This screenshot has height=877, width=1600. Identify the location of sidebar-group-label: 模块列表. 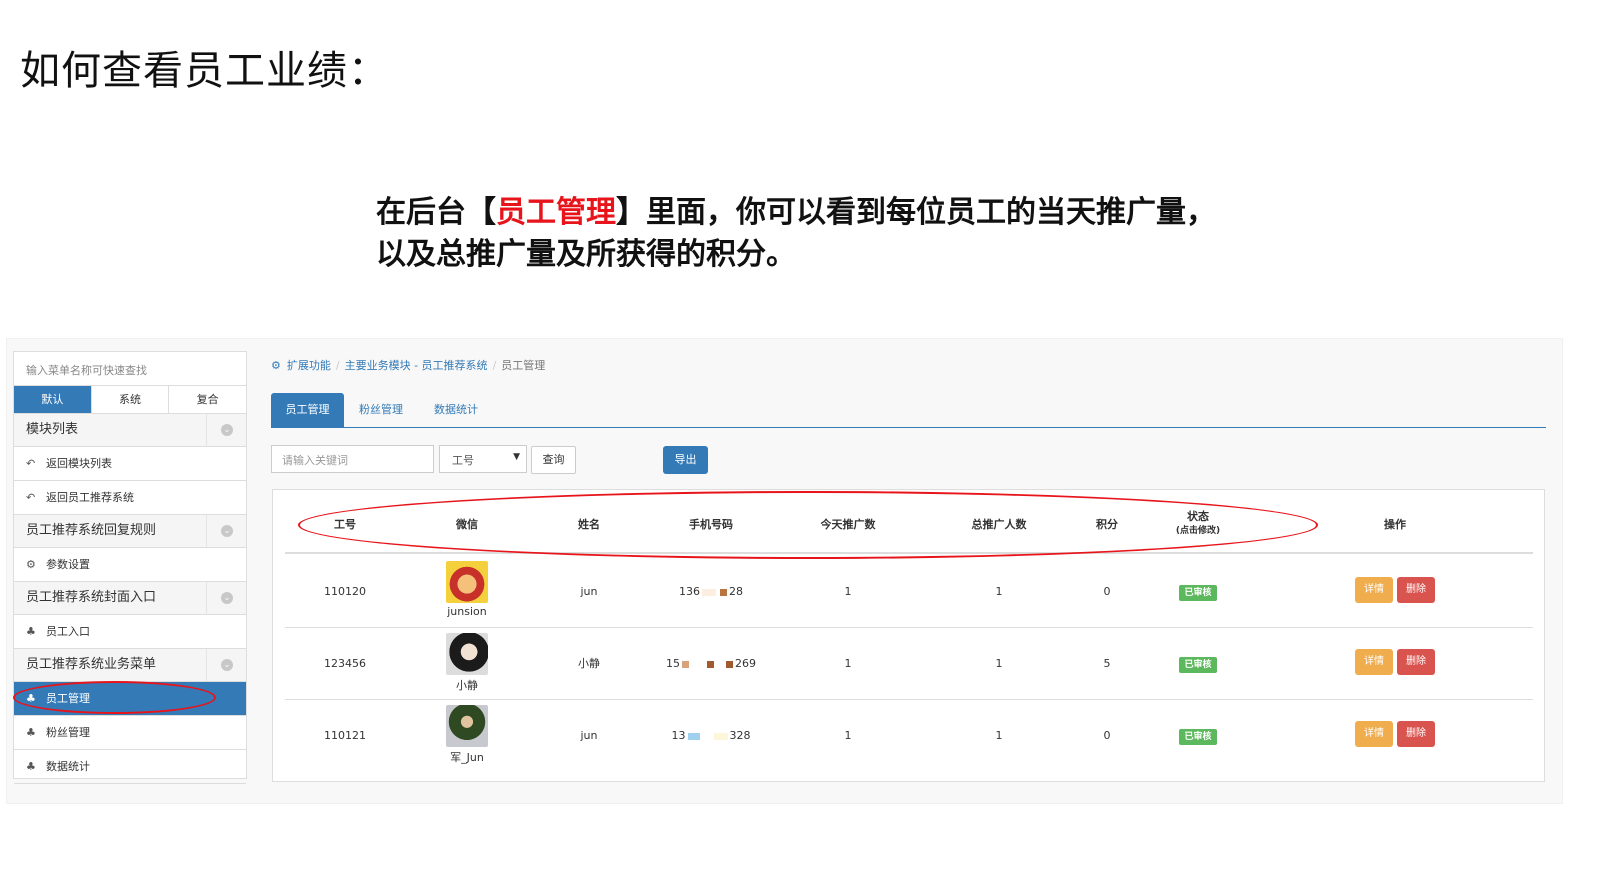
(52, 429).